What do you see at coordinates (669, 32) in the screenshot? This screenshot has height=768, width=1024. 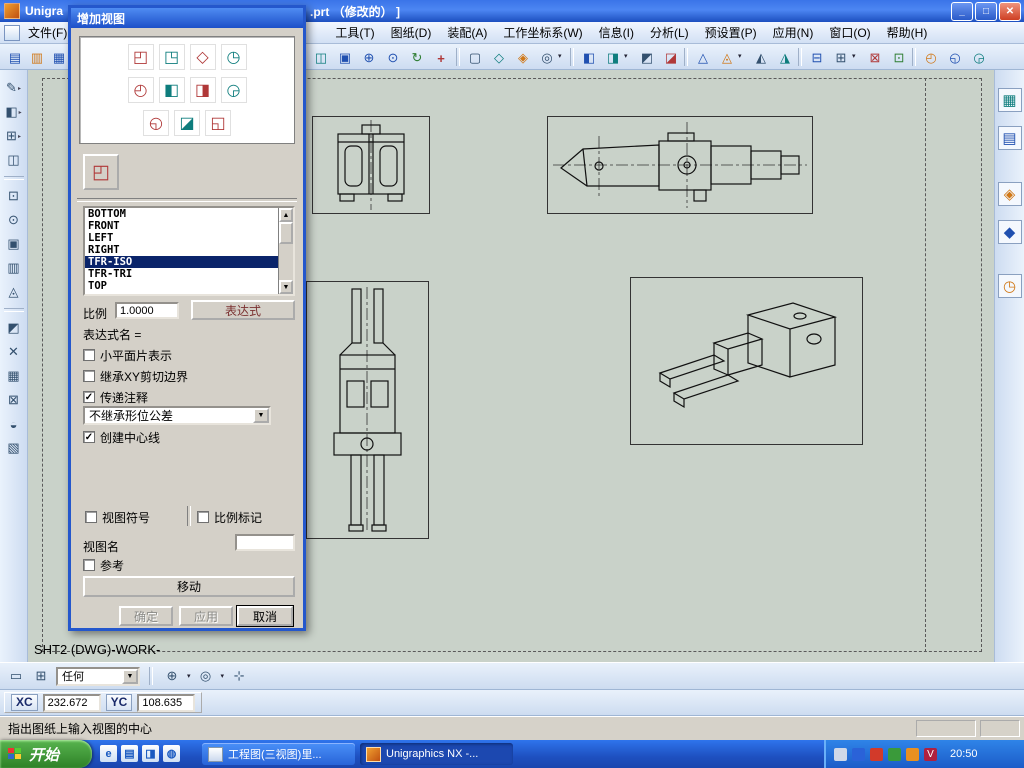 I see `menu-analysis: 分析(L)` at bounding box center [669, 32].